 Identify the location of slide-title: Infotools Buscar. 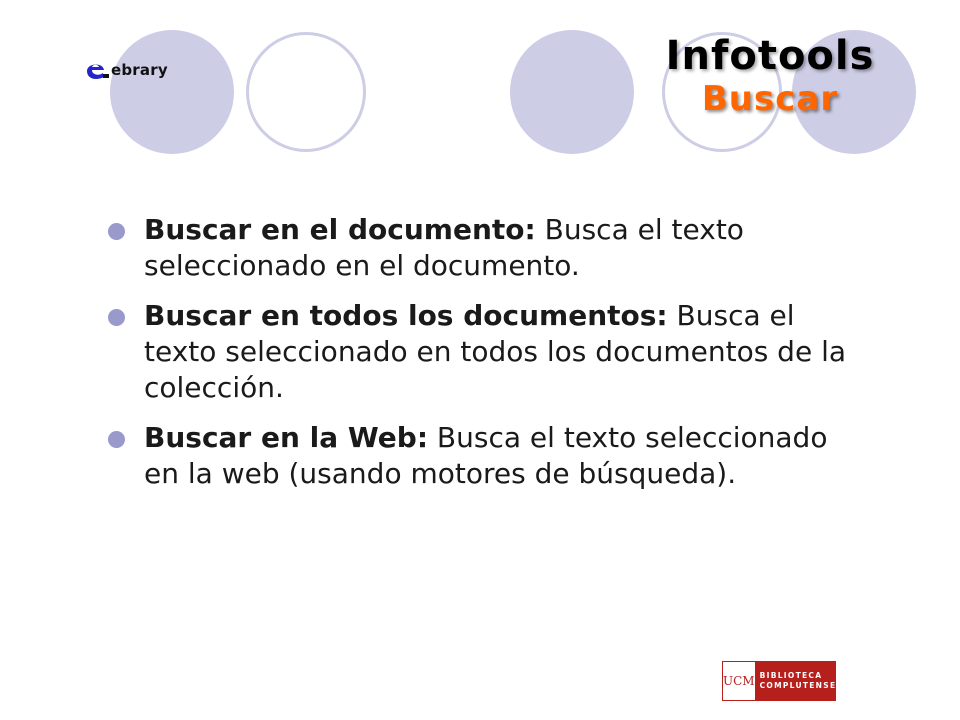
(770, 76).